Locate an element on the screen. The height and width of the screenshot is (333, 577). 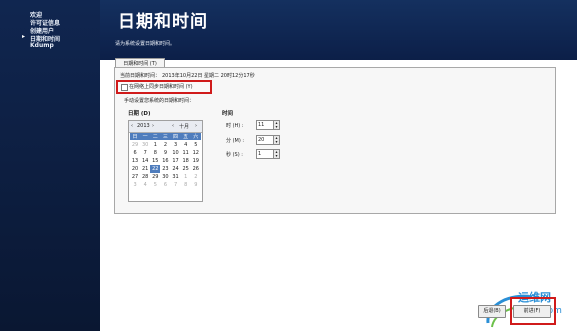
forward-button-highlight is located at coordinates (533, 311).